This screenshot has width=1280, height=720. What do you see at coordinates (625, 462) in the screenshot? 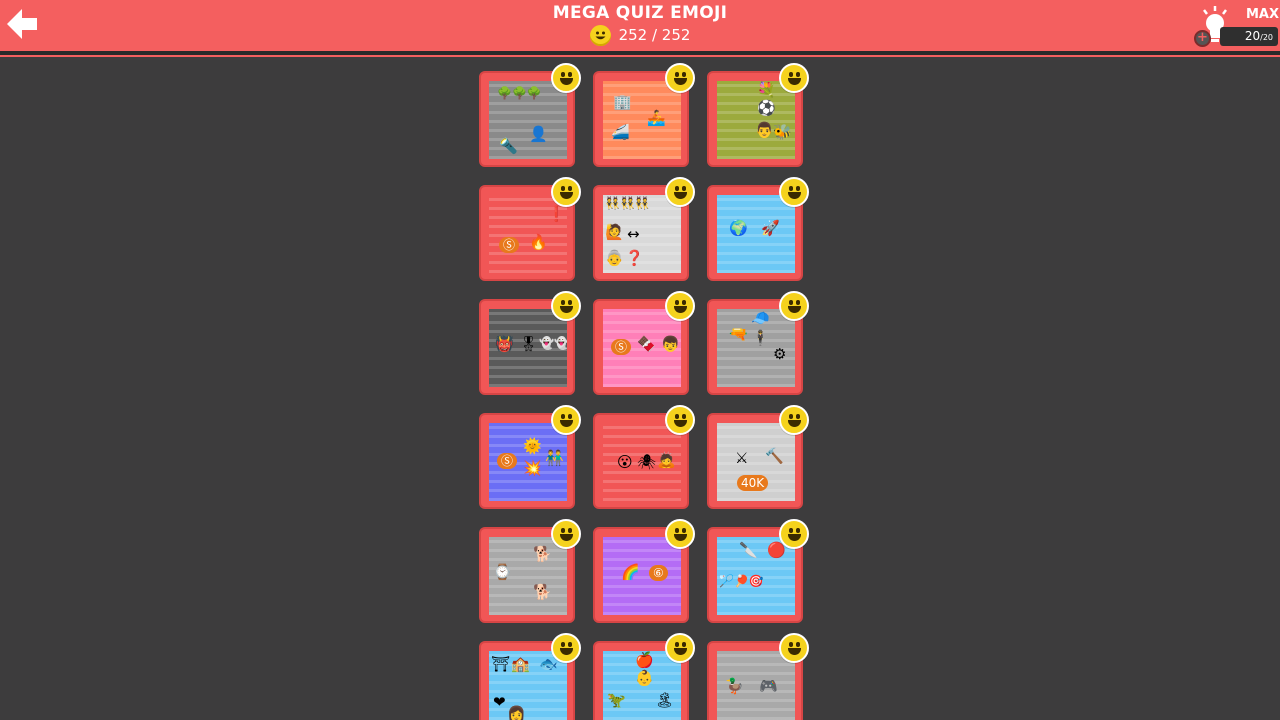
I see `puzzle-emoji: 😮` at bounding box center [625, 462].